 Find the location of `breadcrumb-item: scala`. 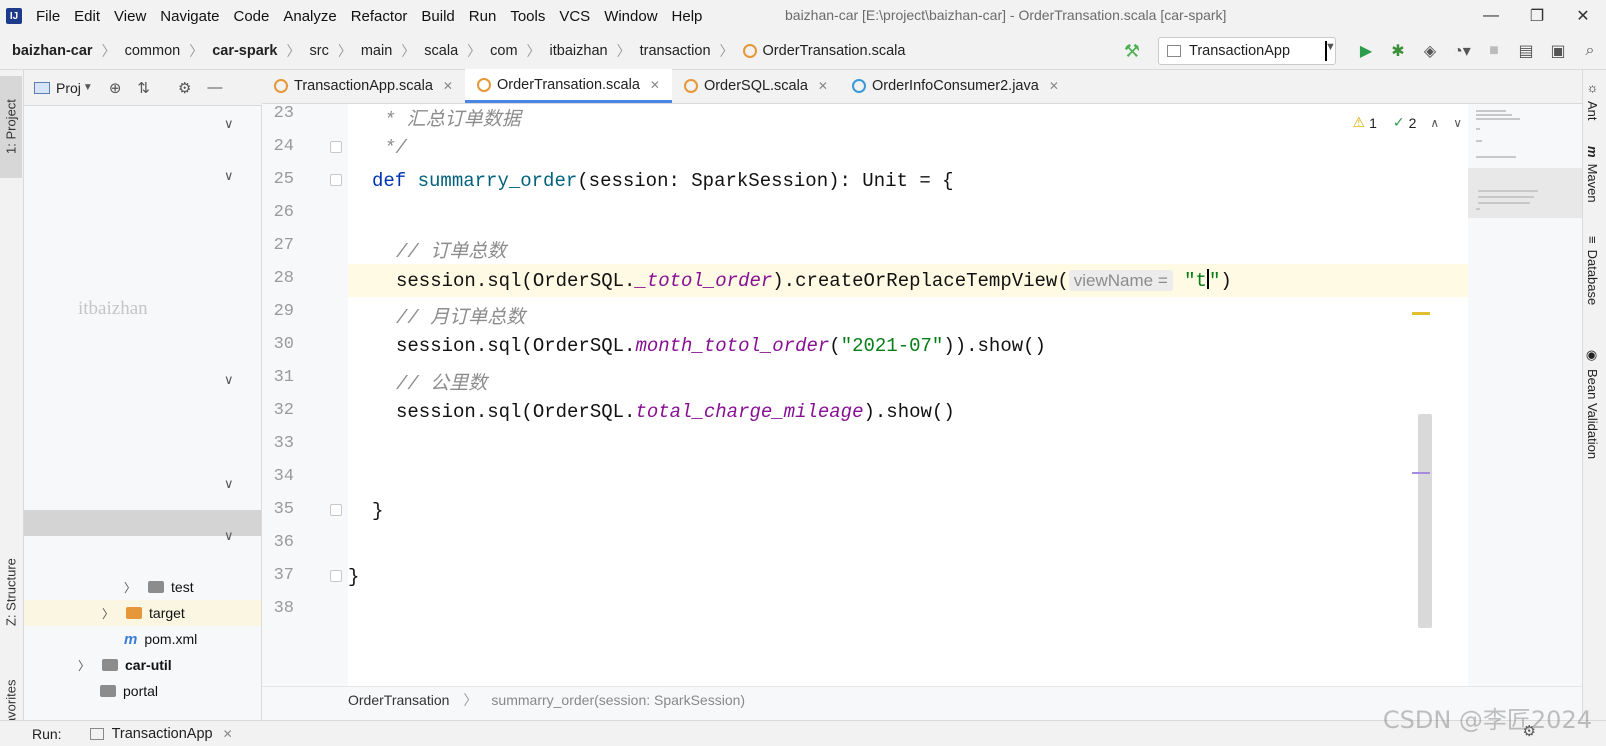

breadcrumb-item: scala is located at coordinates (441, 51).